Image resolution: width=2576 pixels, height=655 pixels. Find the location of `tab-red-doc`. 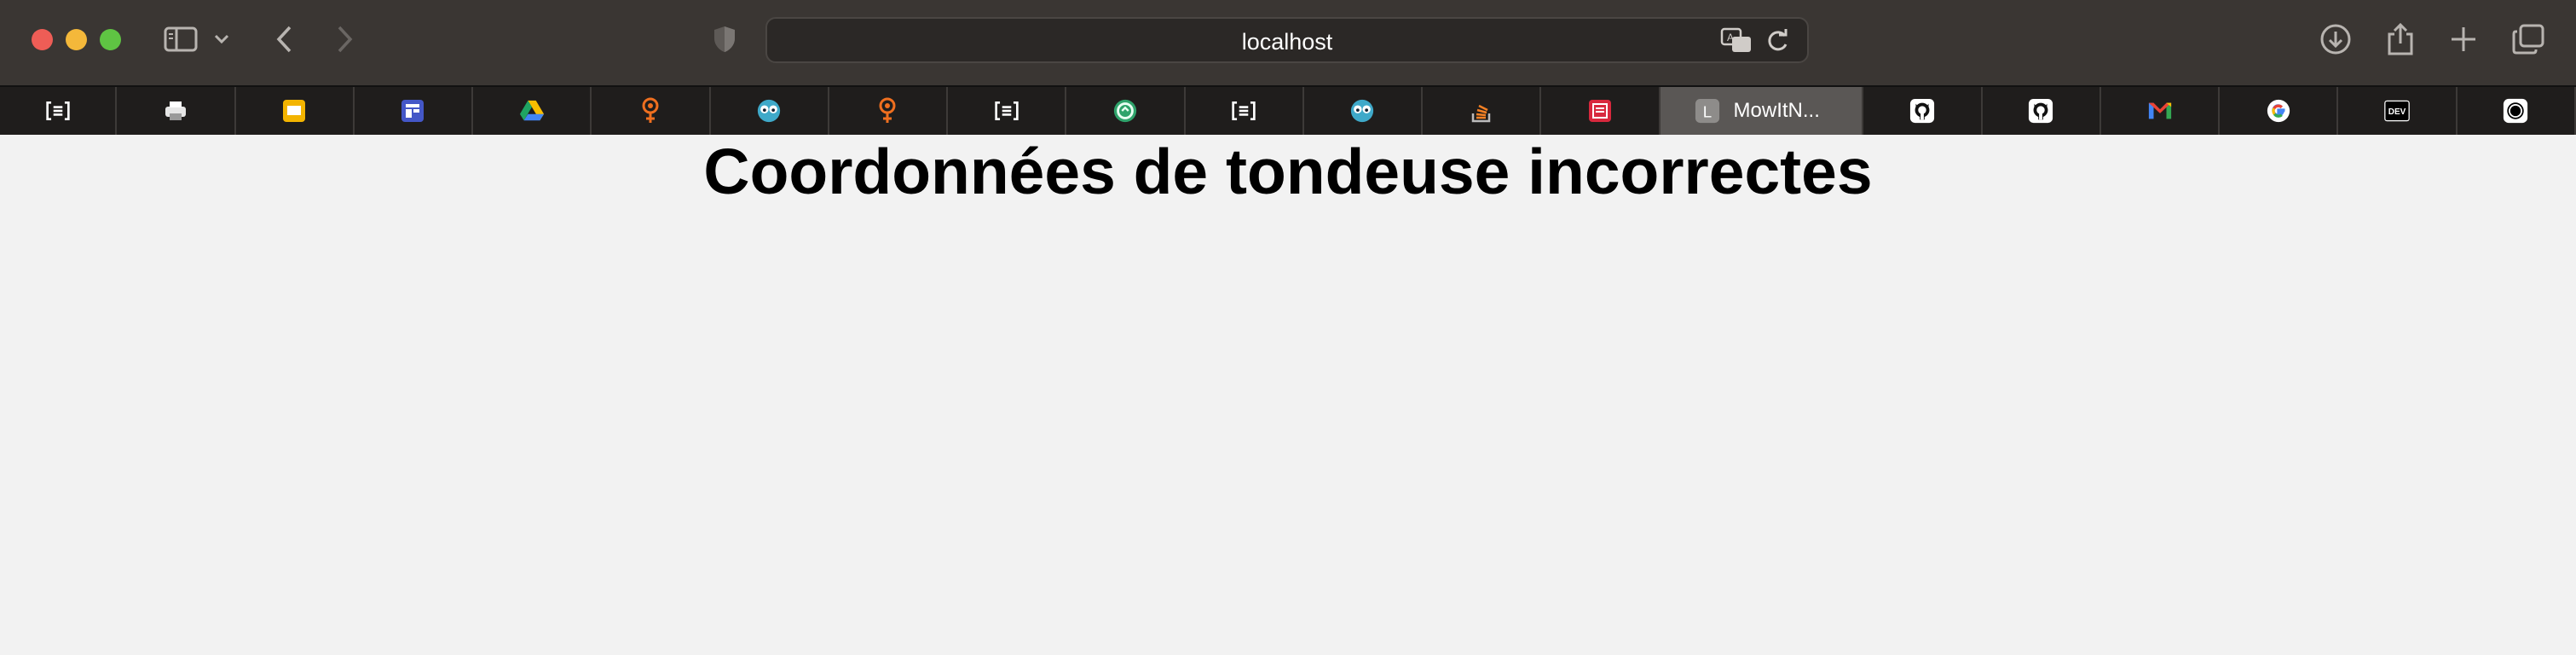

tab-red-doc is located at coordinates (1601, 111).